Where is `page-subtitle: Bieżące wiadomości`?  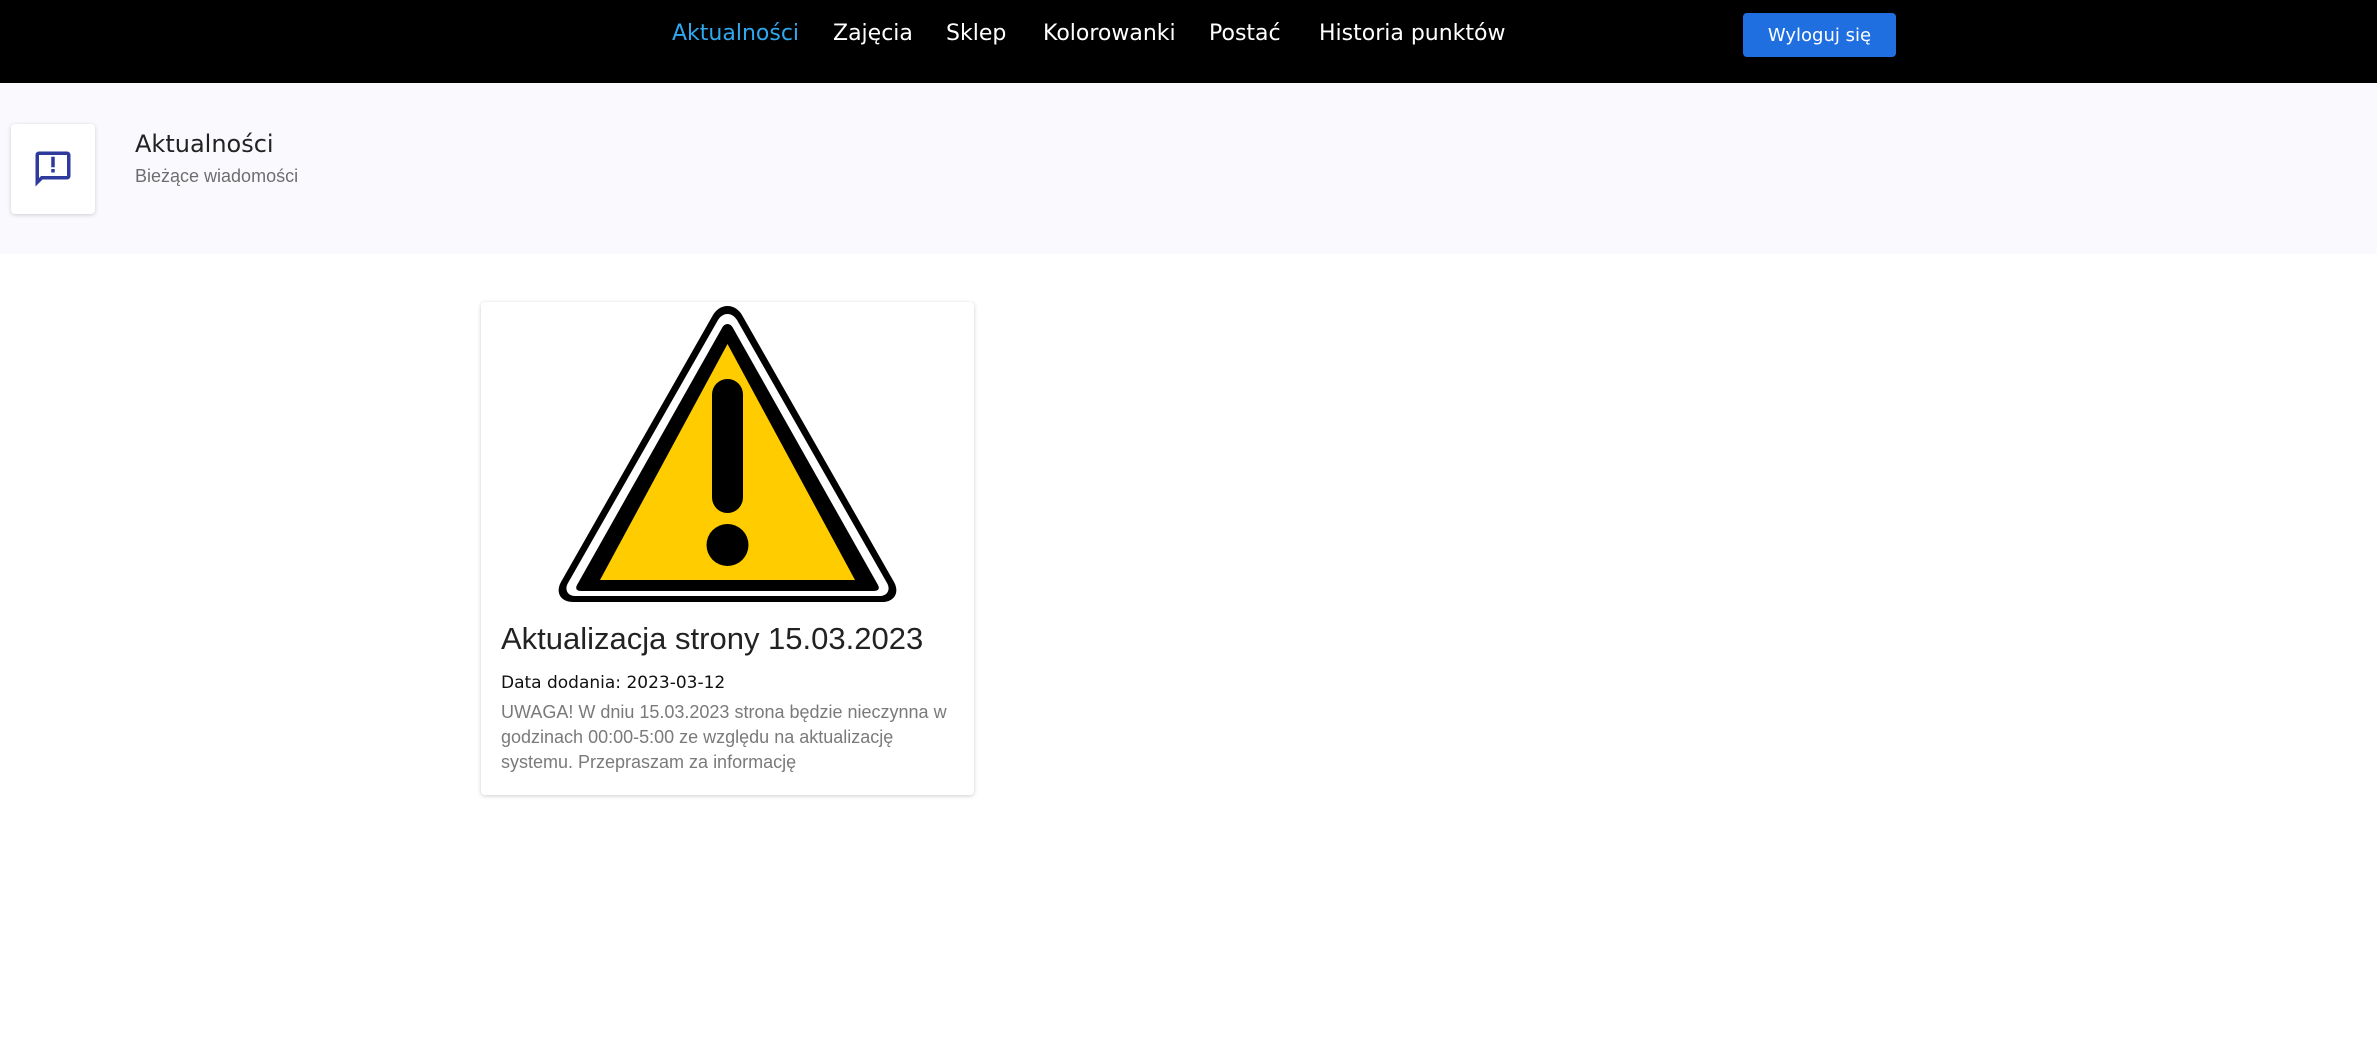 page-subtitle: Bieżące wiadomości is located at coordinates (217, 176).